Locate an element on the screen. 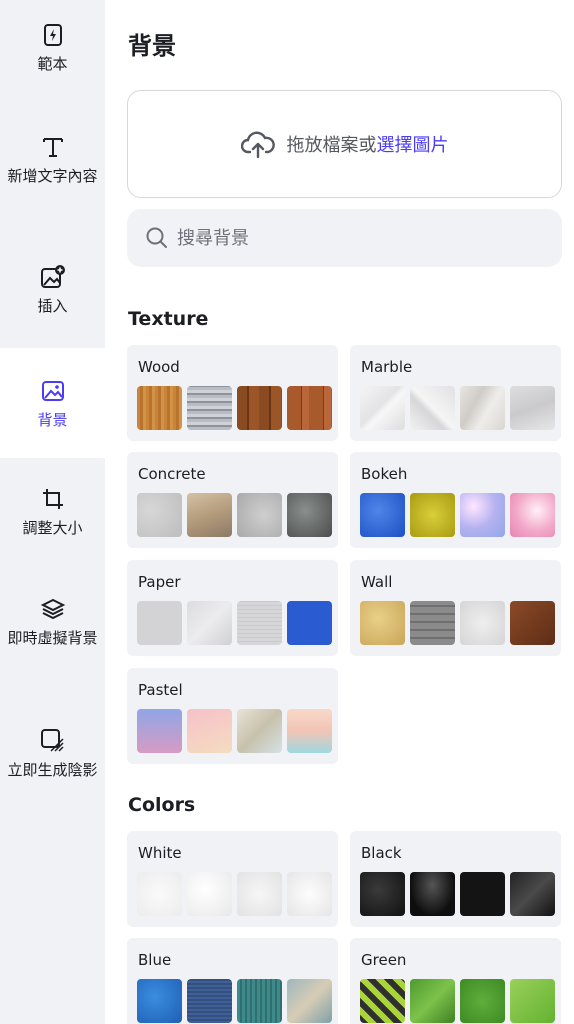  category-name: Concrete is located at coordinates (172, 474).